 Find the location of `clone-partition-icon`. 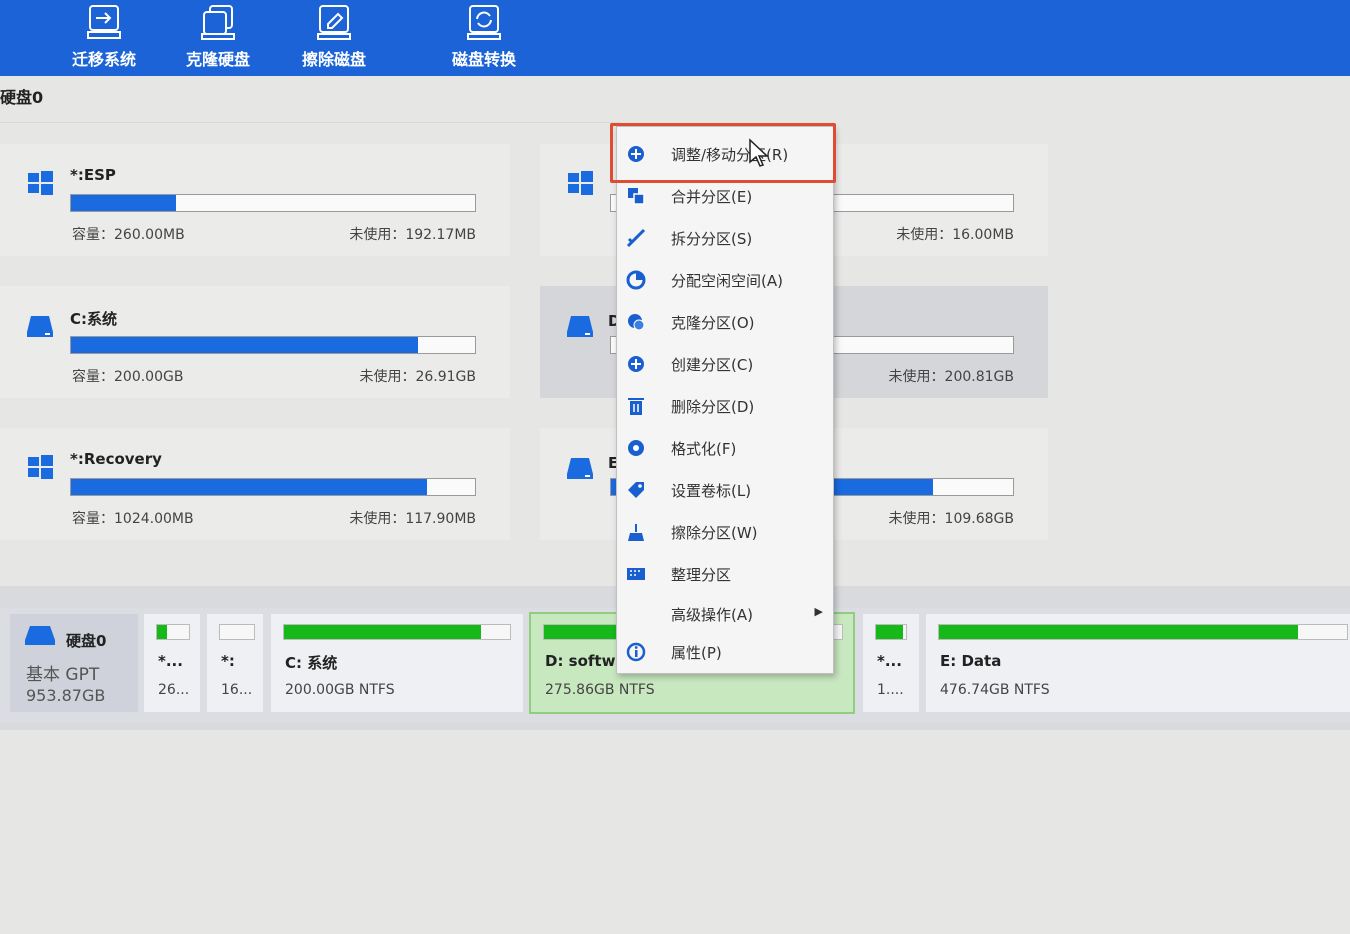

clone-partition-icon is located at coordinates (636, 322).